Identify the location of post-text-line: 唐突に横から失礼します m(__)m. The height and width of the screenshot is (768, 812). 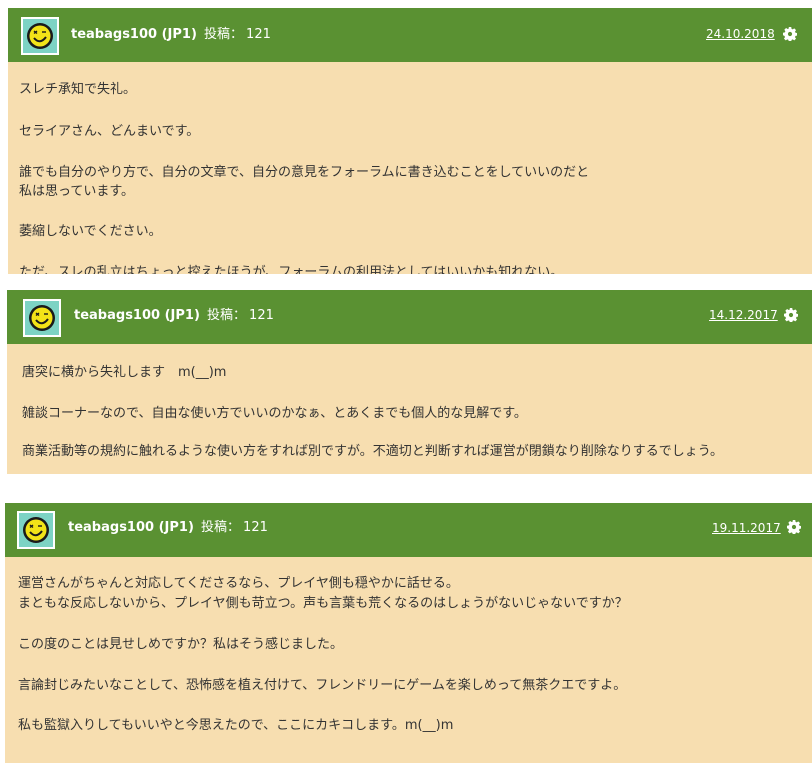
(124, 372).